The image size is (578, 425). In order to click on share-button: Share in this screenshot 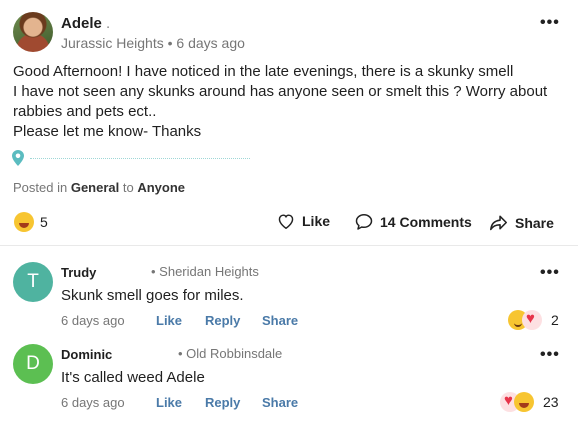, I will do `click(521, 222)`.